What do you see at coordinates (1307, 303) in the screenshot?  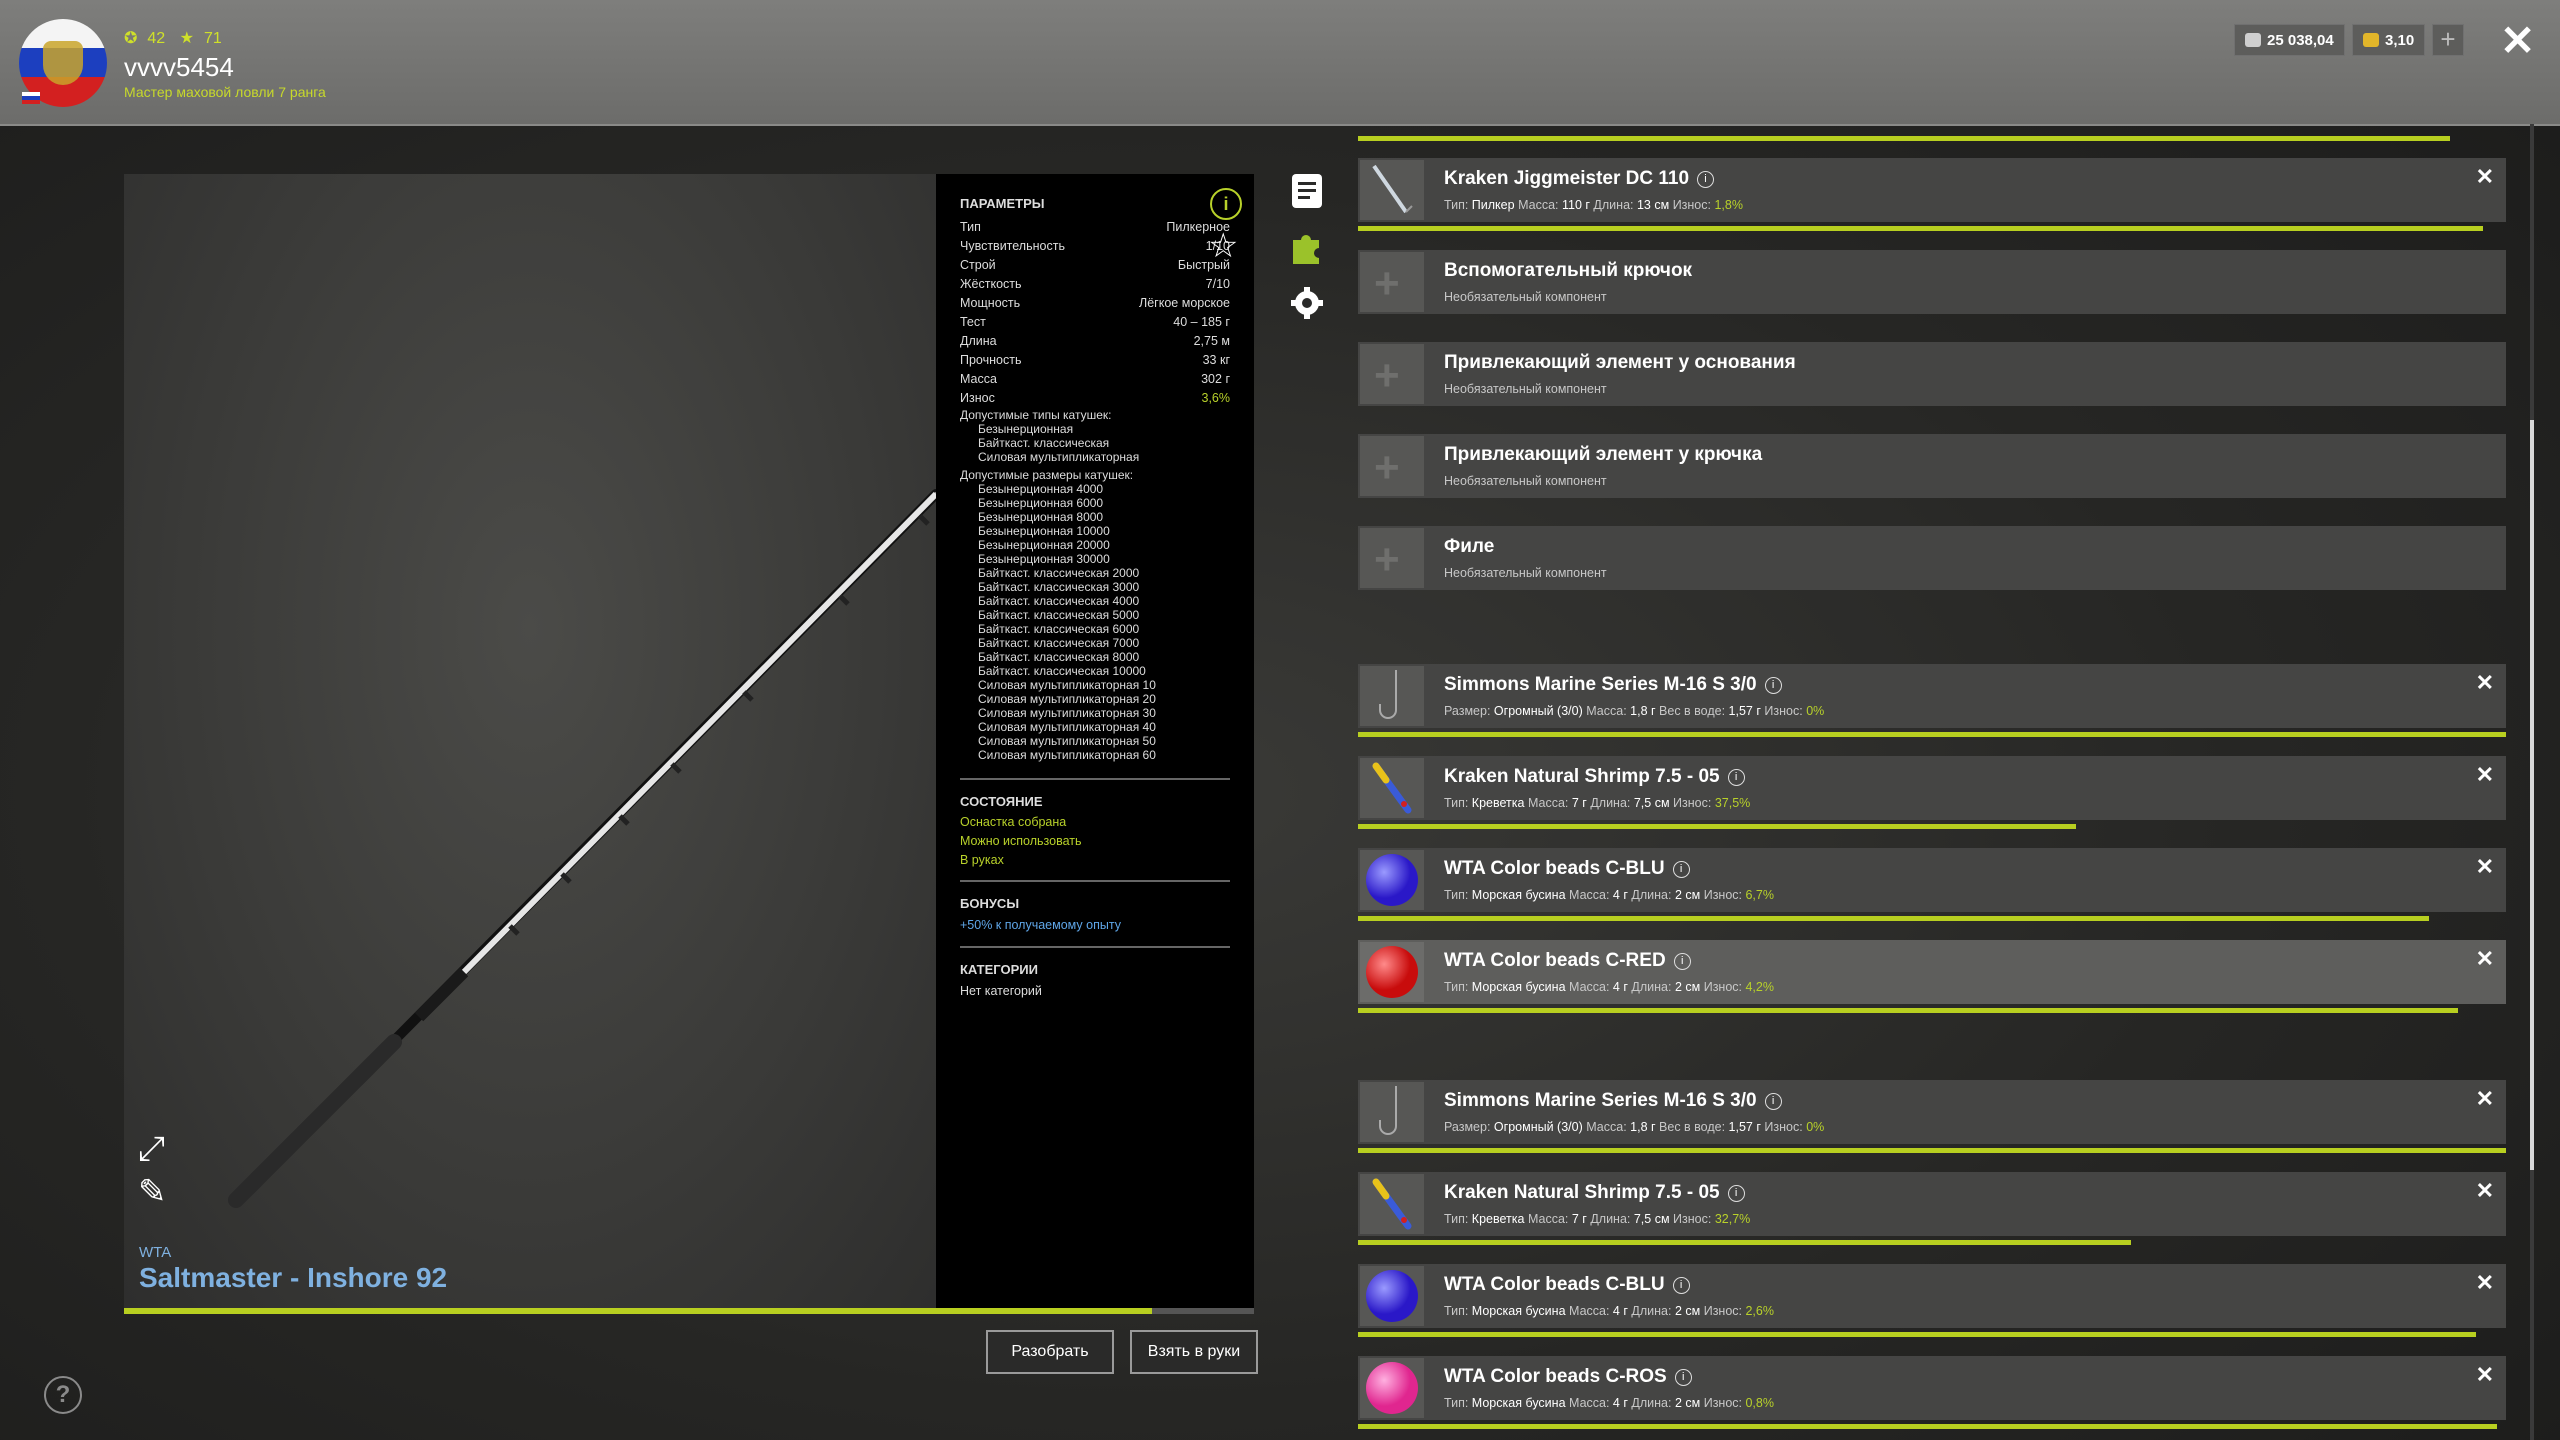 I see `gear-icon` at bounding box center [1307, 303].